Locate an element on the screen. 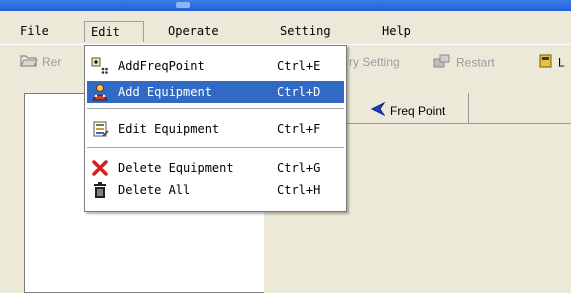  toolbar-setting-label: ry Setting is located at coordinates (374, 62).